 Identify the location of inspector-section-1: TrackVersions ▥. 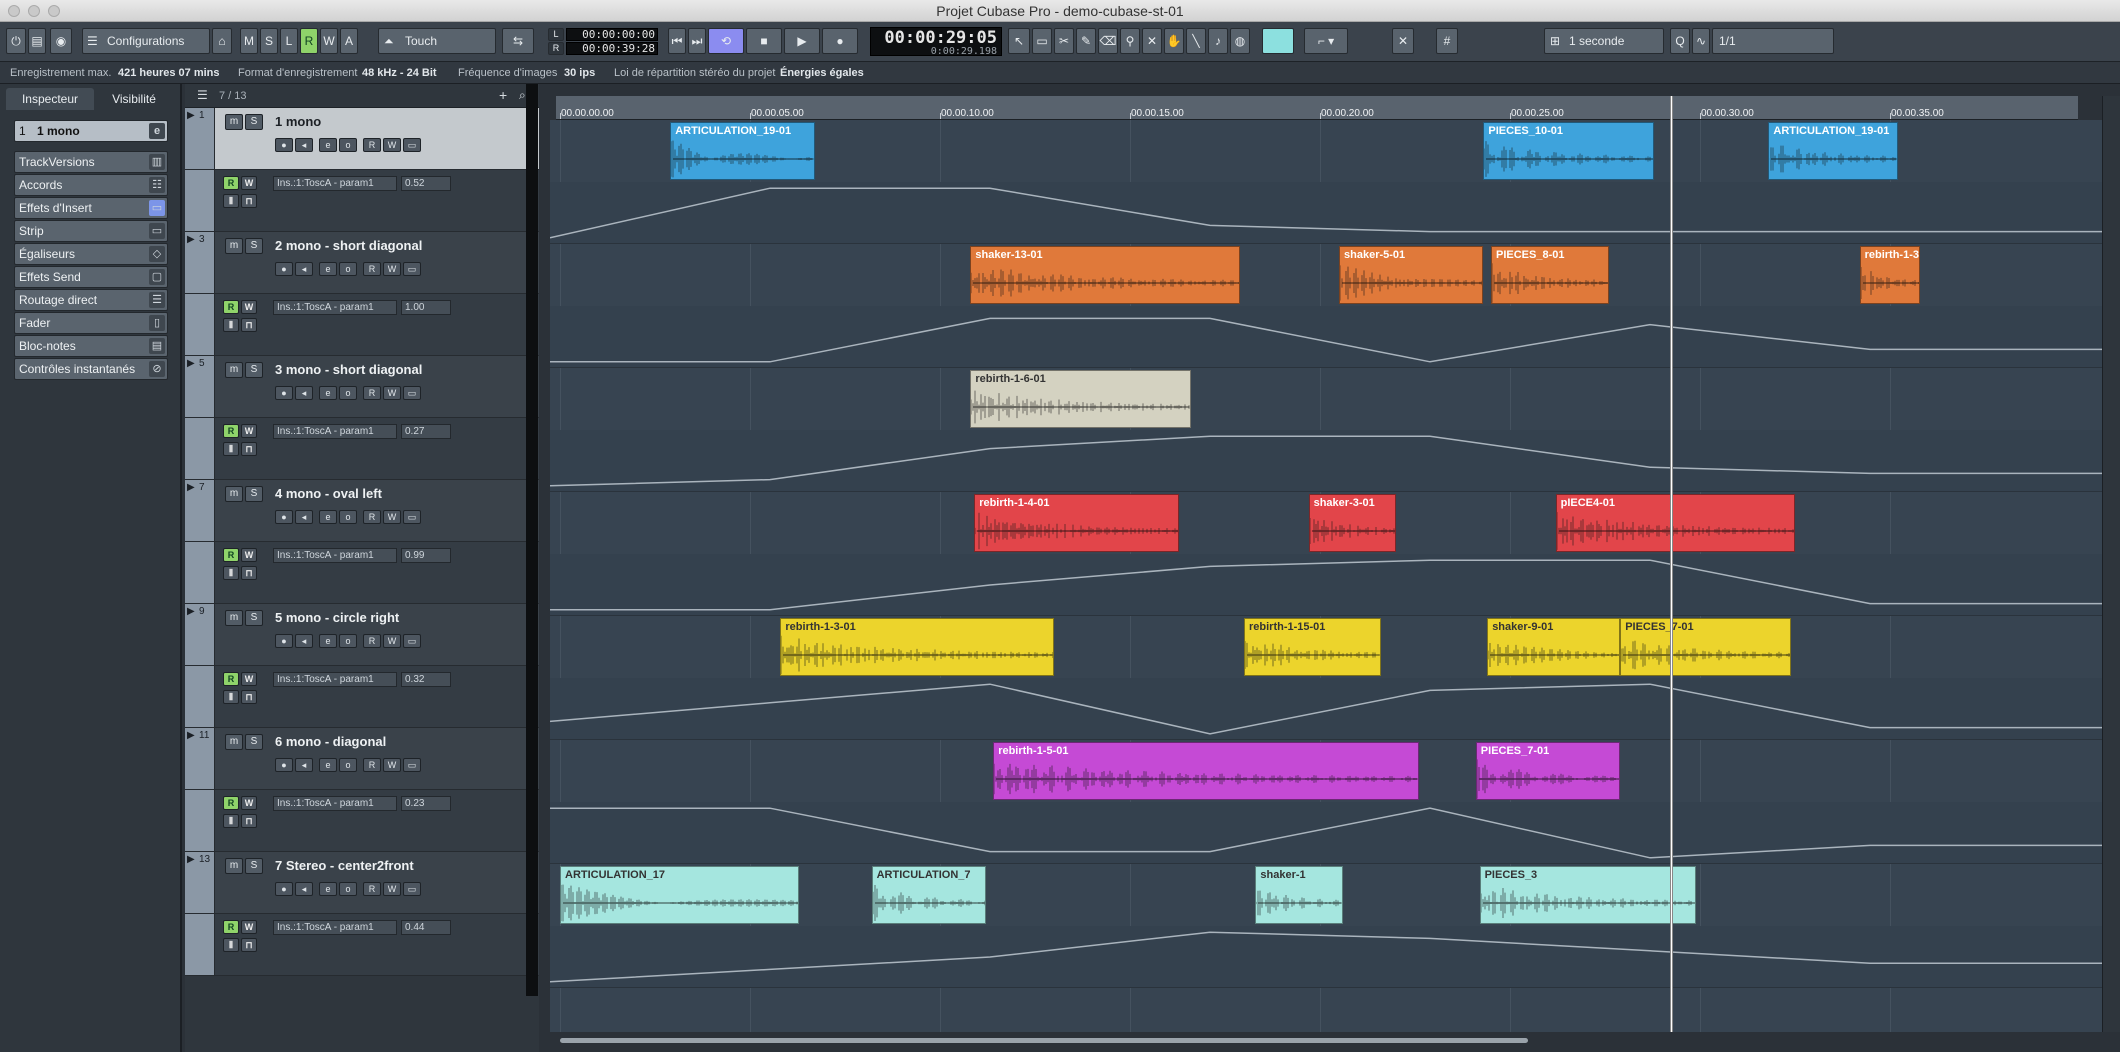
(91, 162).